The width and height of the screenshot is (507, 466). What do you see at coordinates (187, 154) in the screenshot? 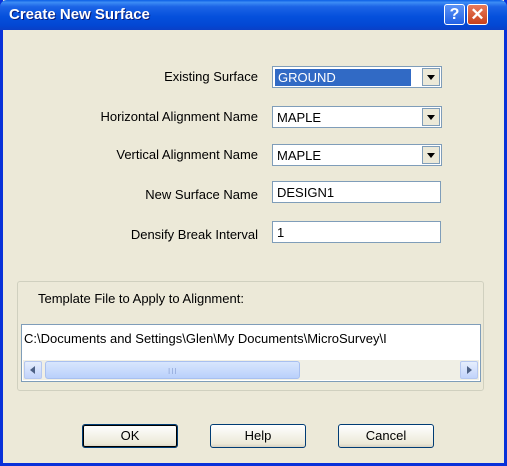
I see `vertical-alignment-label: Vertical Alignment Name` at bounding box center [187, 154].